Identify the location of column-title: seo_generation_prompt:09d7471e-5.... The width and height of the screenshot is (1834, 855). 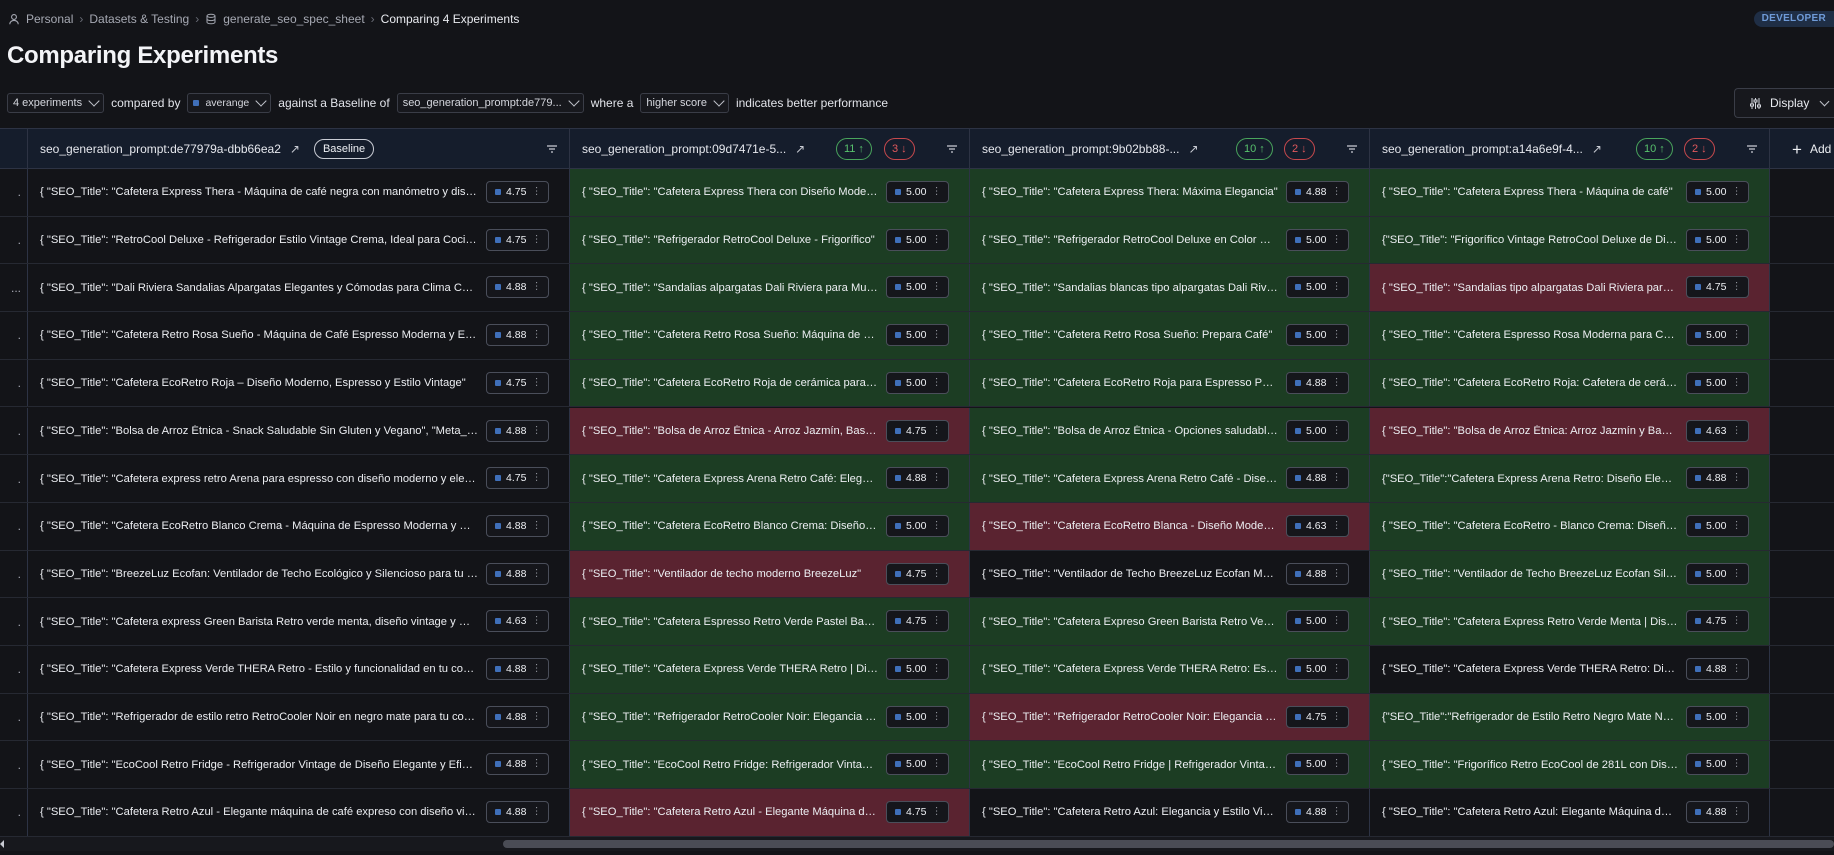
(684, 149).